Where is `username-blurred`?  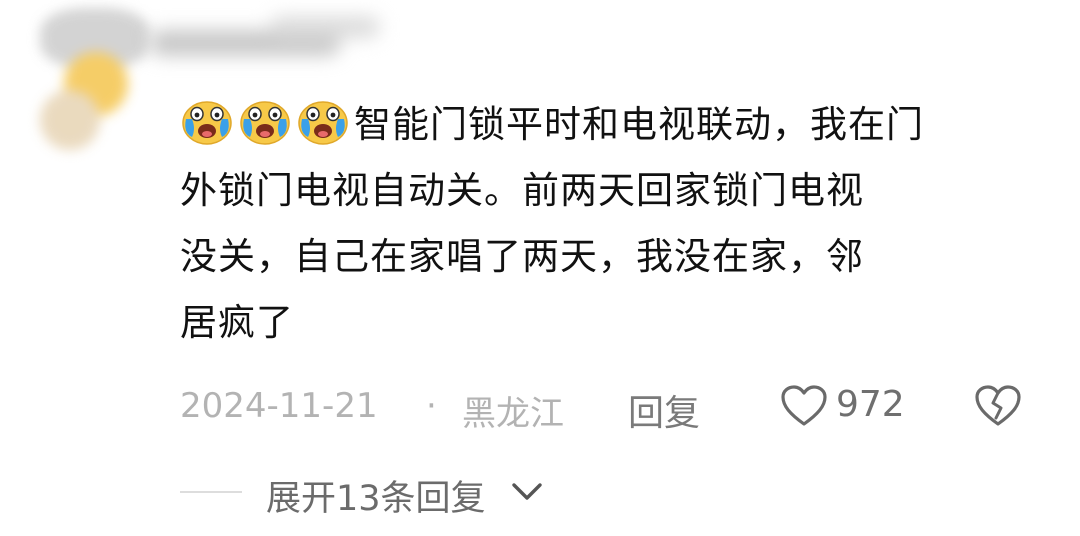
username-blurred is located at coordinates (265, 45).